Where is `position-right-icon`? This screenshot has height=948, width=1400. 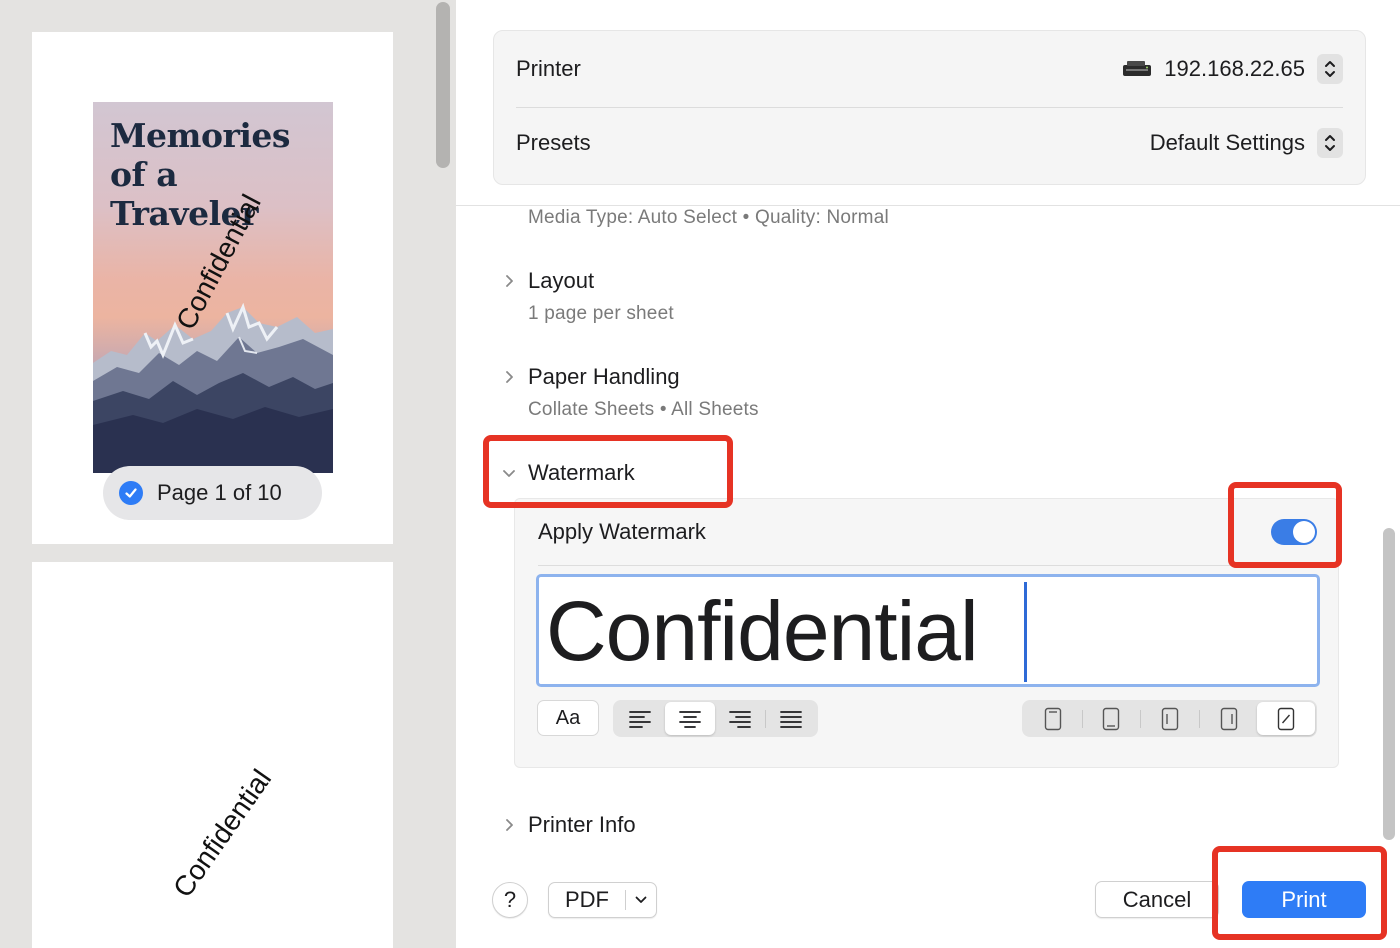
position-right-icon is located at coordinates (1228, 718).